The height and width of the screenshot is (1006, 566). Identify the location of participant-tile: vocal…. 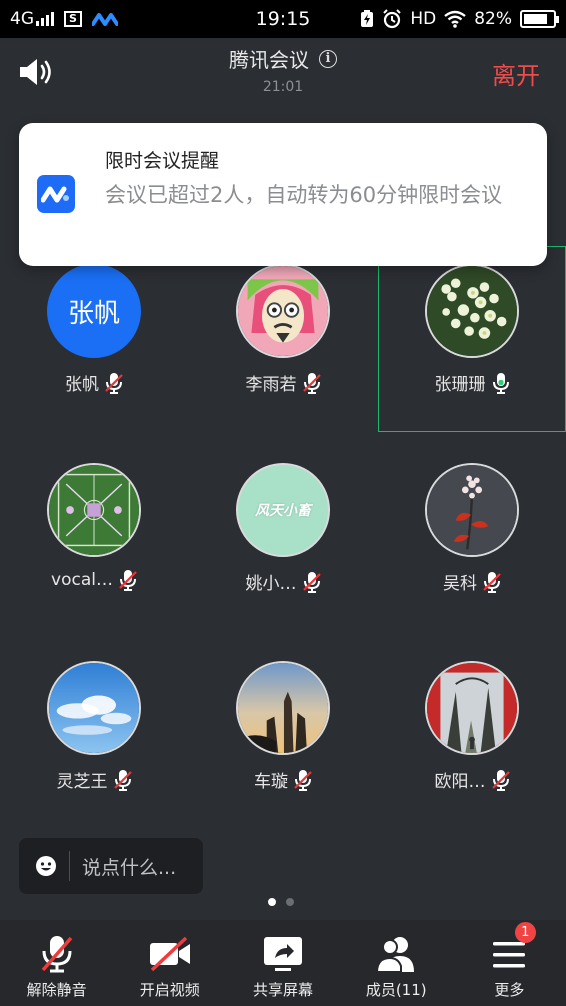
(94, 538).